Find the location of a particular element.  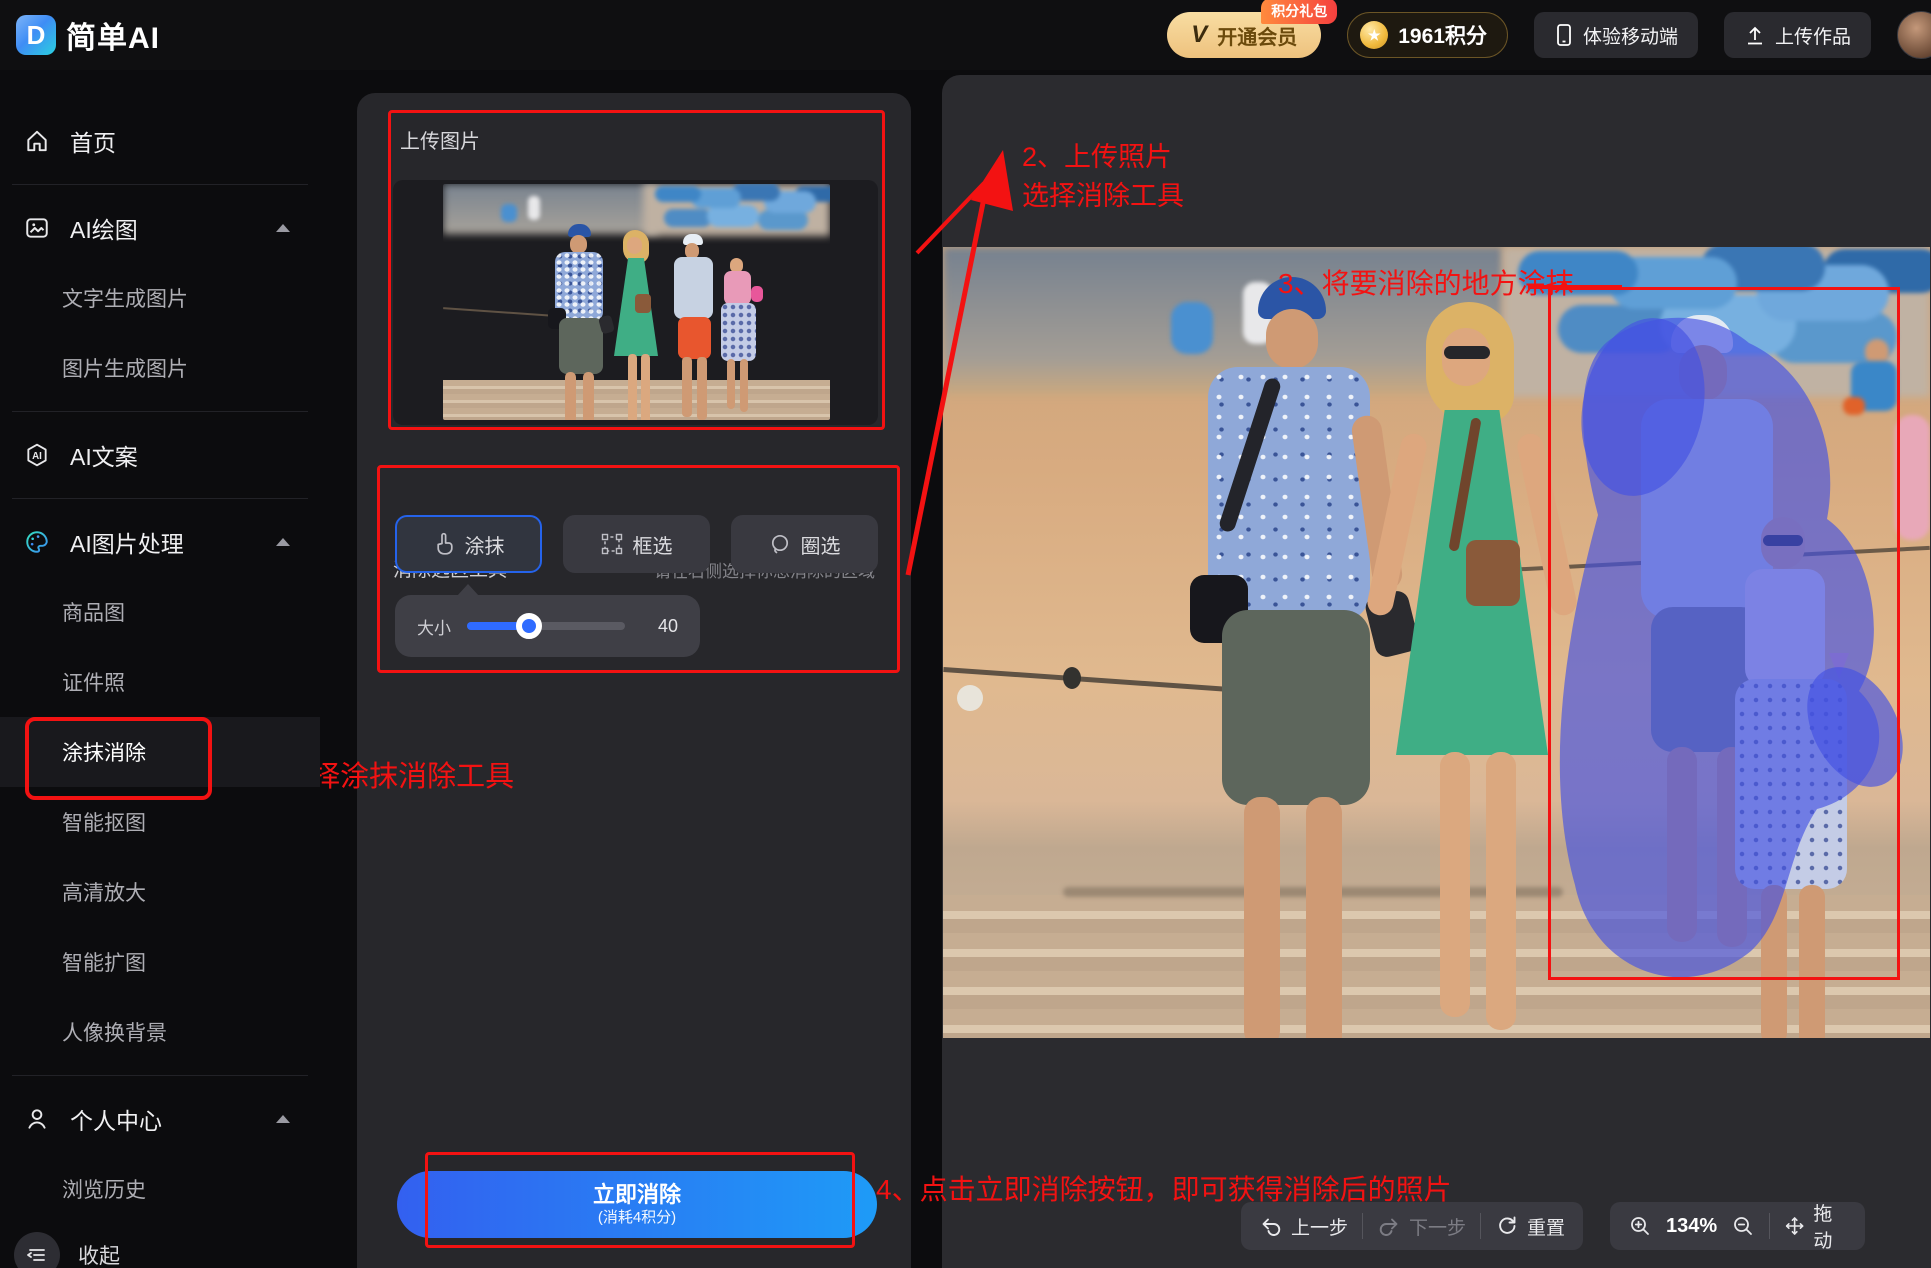

sidebar-item-portrait-bg: 人像换背景 is located at coordinates (160, 1032).